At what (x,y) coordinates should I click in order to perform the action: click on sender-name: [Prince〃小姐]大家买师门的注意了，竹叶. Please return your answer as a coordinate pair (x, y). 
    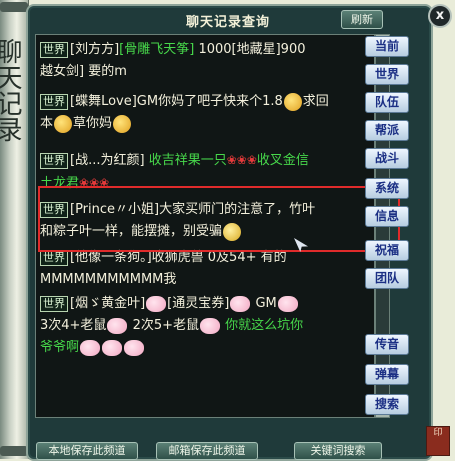
    Looking at the image, I should click on (192, 209).